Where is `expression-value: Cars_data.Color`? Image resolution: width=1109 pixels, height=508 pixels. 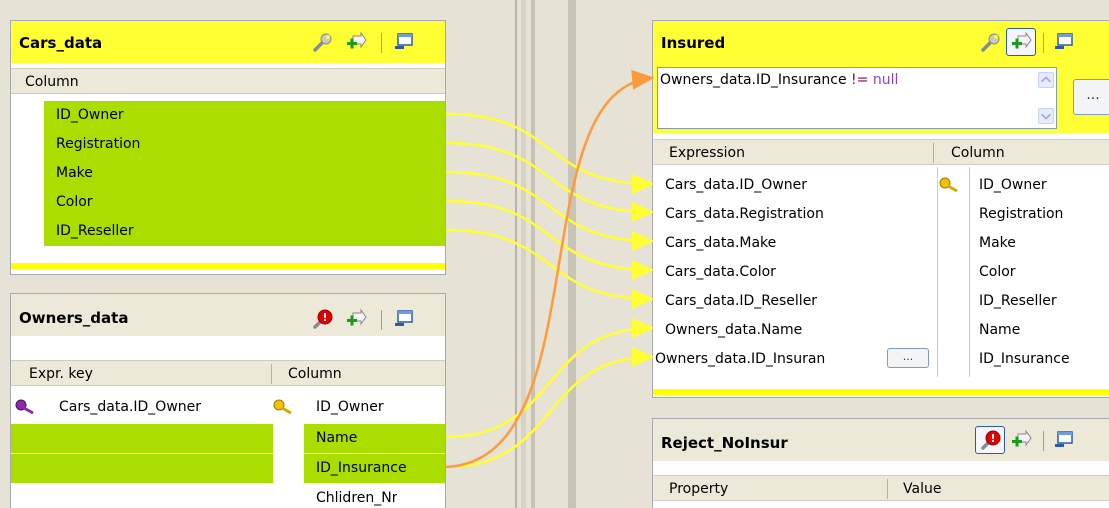 expression-value: Cars_data.Color is located at coordinates (720, 272).